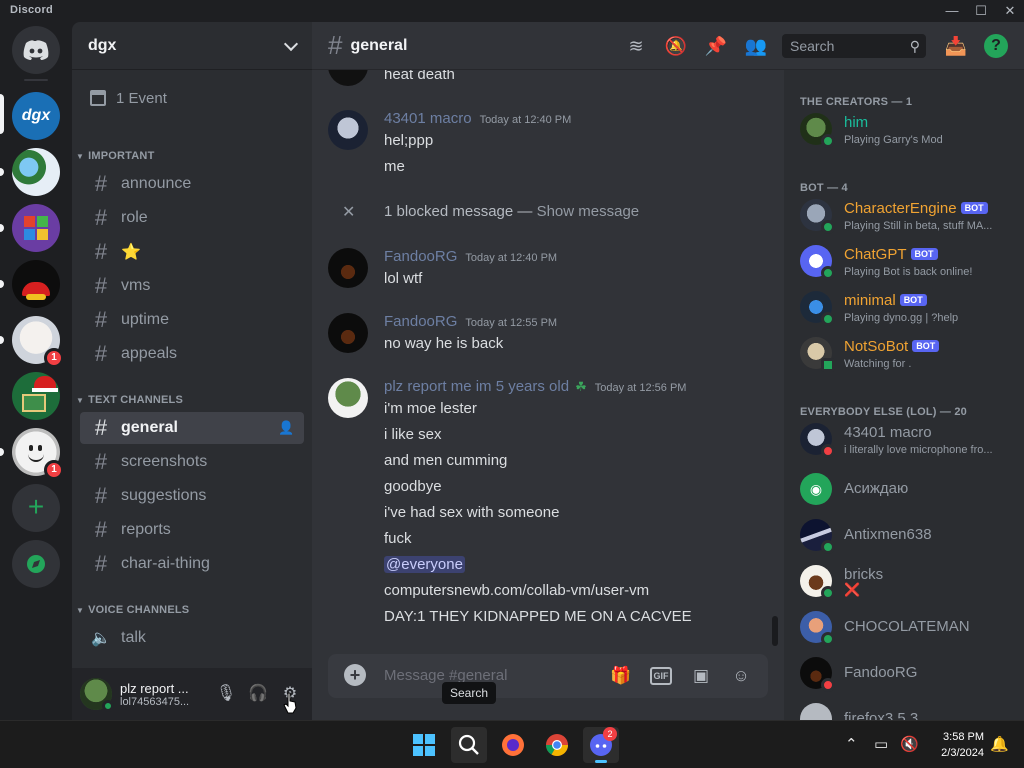 This screenshot has height=768, width=1024. I want to click on channel-label: talk, so click(133, 637).